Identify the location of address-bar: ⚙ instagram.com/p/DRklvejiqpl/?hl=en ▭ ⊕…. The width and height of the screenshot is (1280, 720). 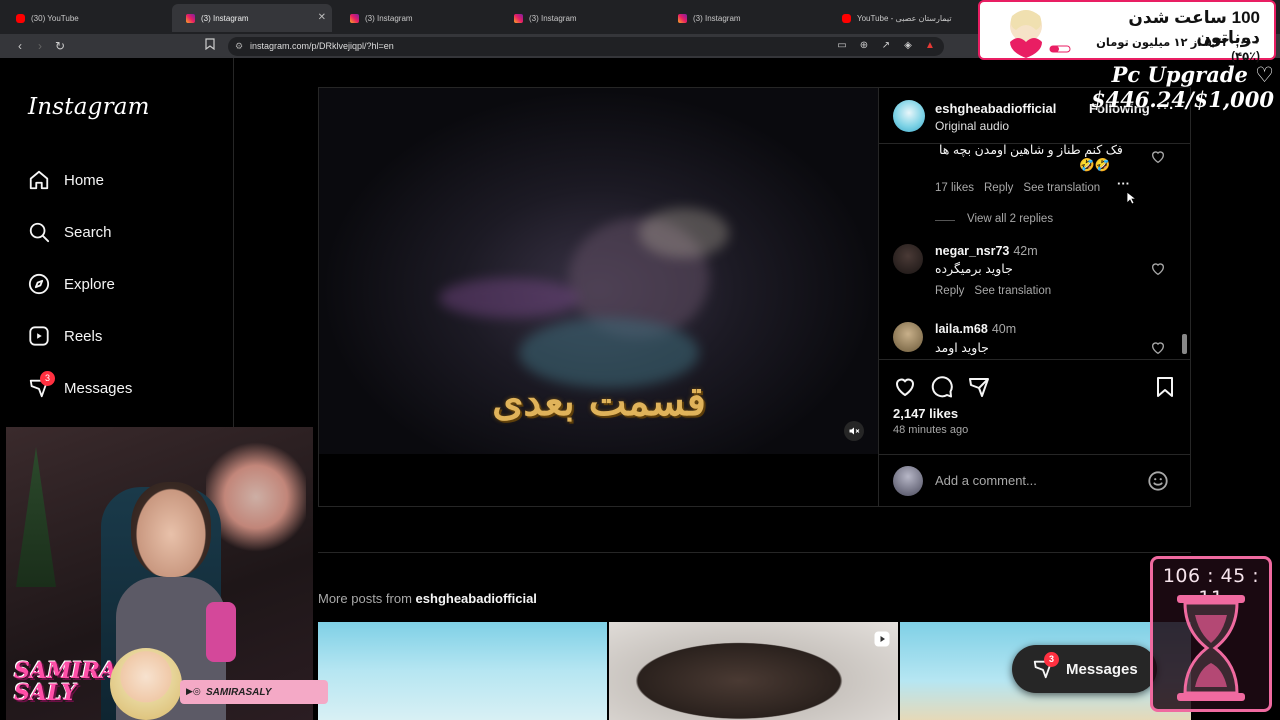
(586, 46).